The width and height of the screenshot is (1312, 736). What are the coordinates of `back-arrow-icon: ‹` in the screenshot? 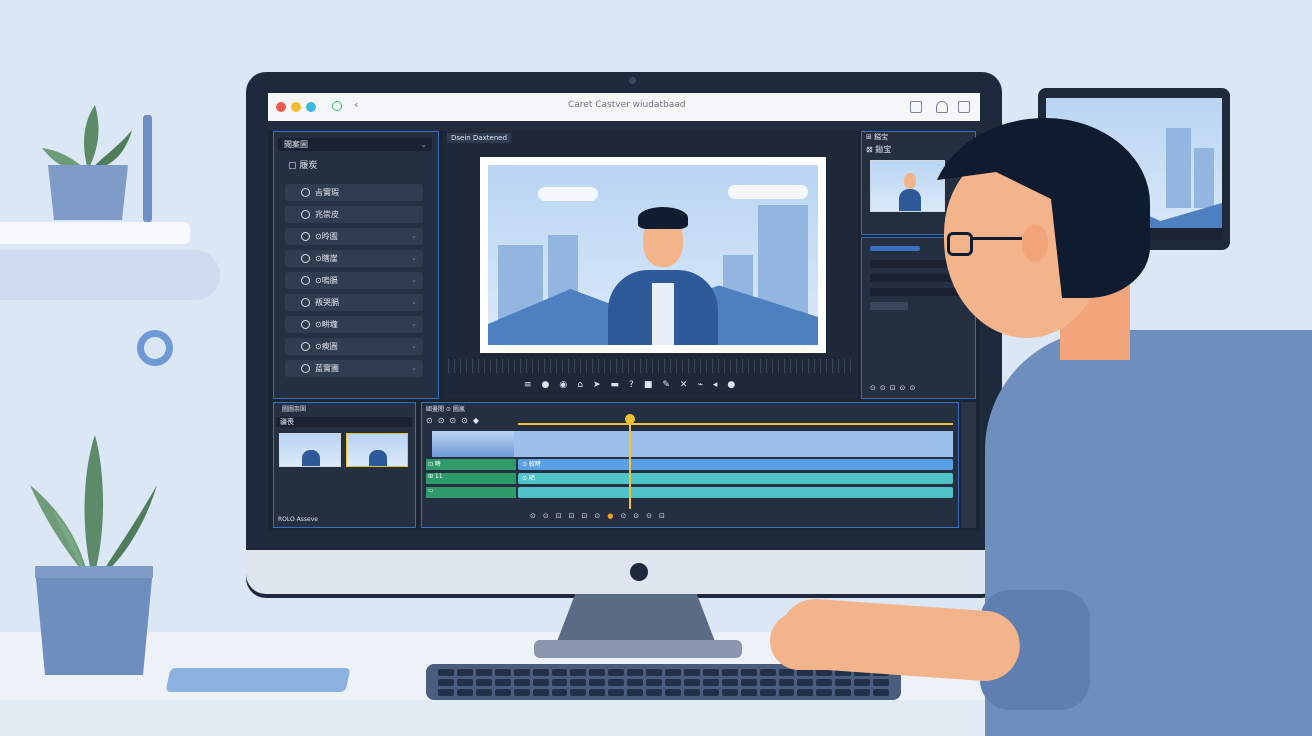 It's located at (356, 104).